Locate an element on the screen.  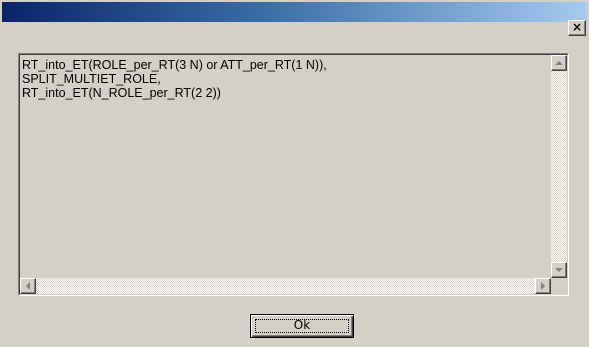
title-bar is located at coordinates (294, 12).